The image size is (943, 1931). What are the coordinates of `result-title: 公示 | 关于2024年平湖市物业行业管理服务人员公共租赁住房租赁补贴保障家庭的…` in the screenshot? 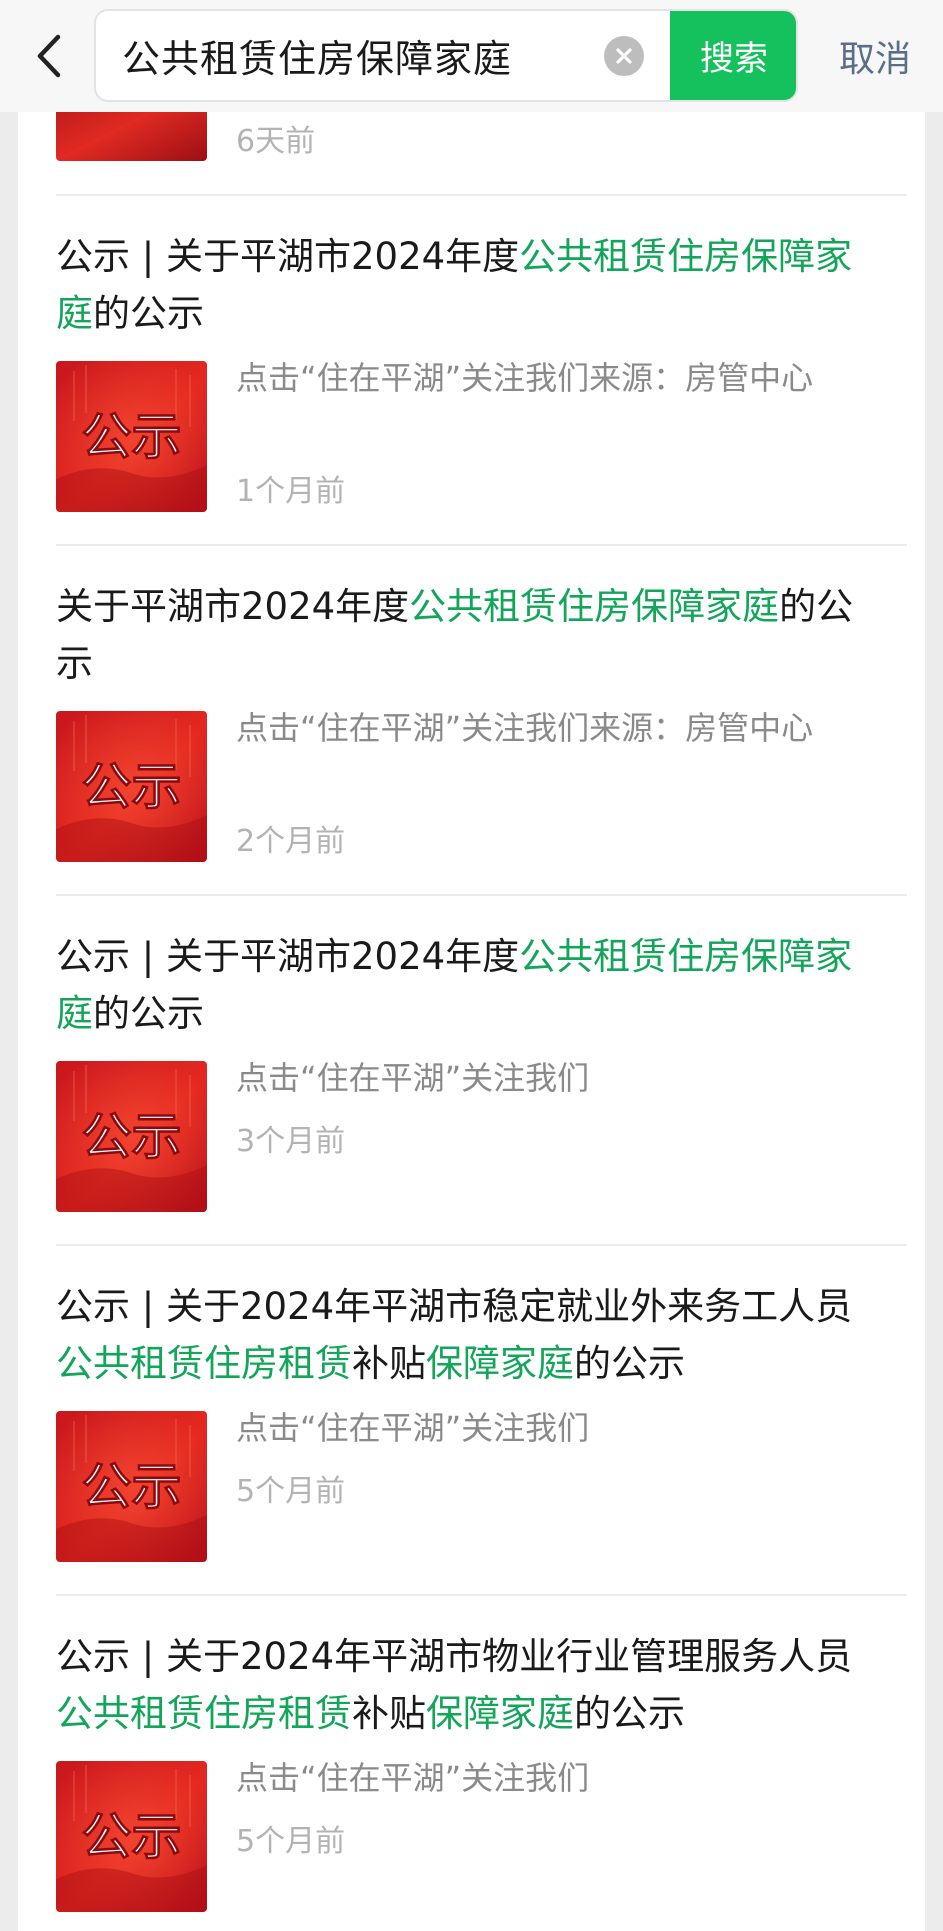 It's located at (466, 1685).